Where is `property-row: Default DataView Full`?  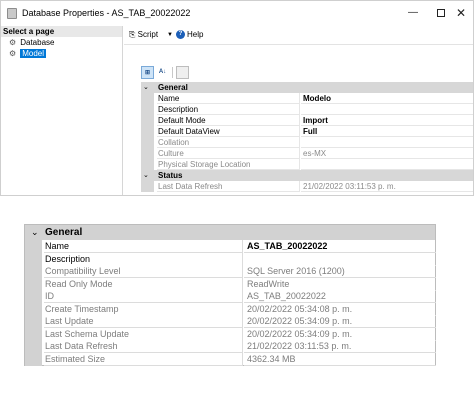 property-row: Default DataView Full is located at coordinates (307, 131).